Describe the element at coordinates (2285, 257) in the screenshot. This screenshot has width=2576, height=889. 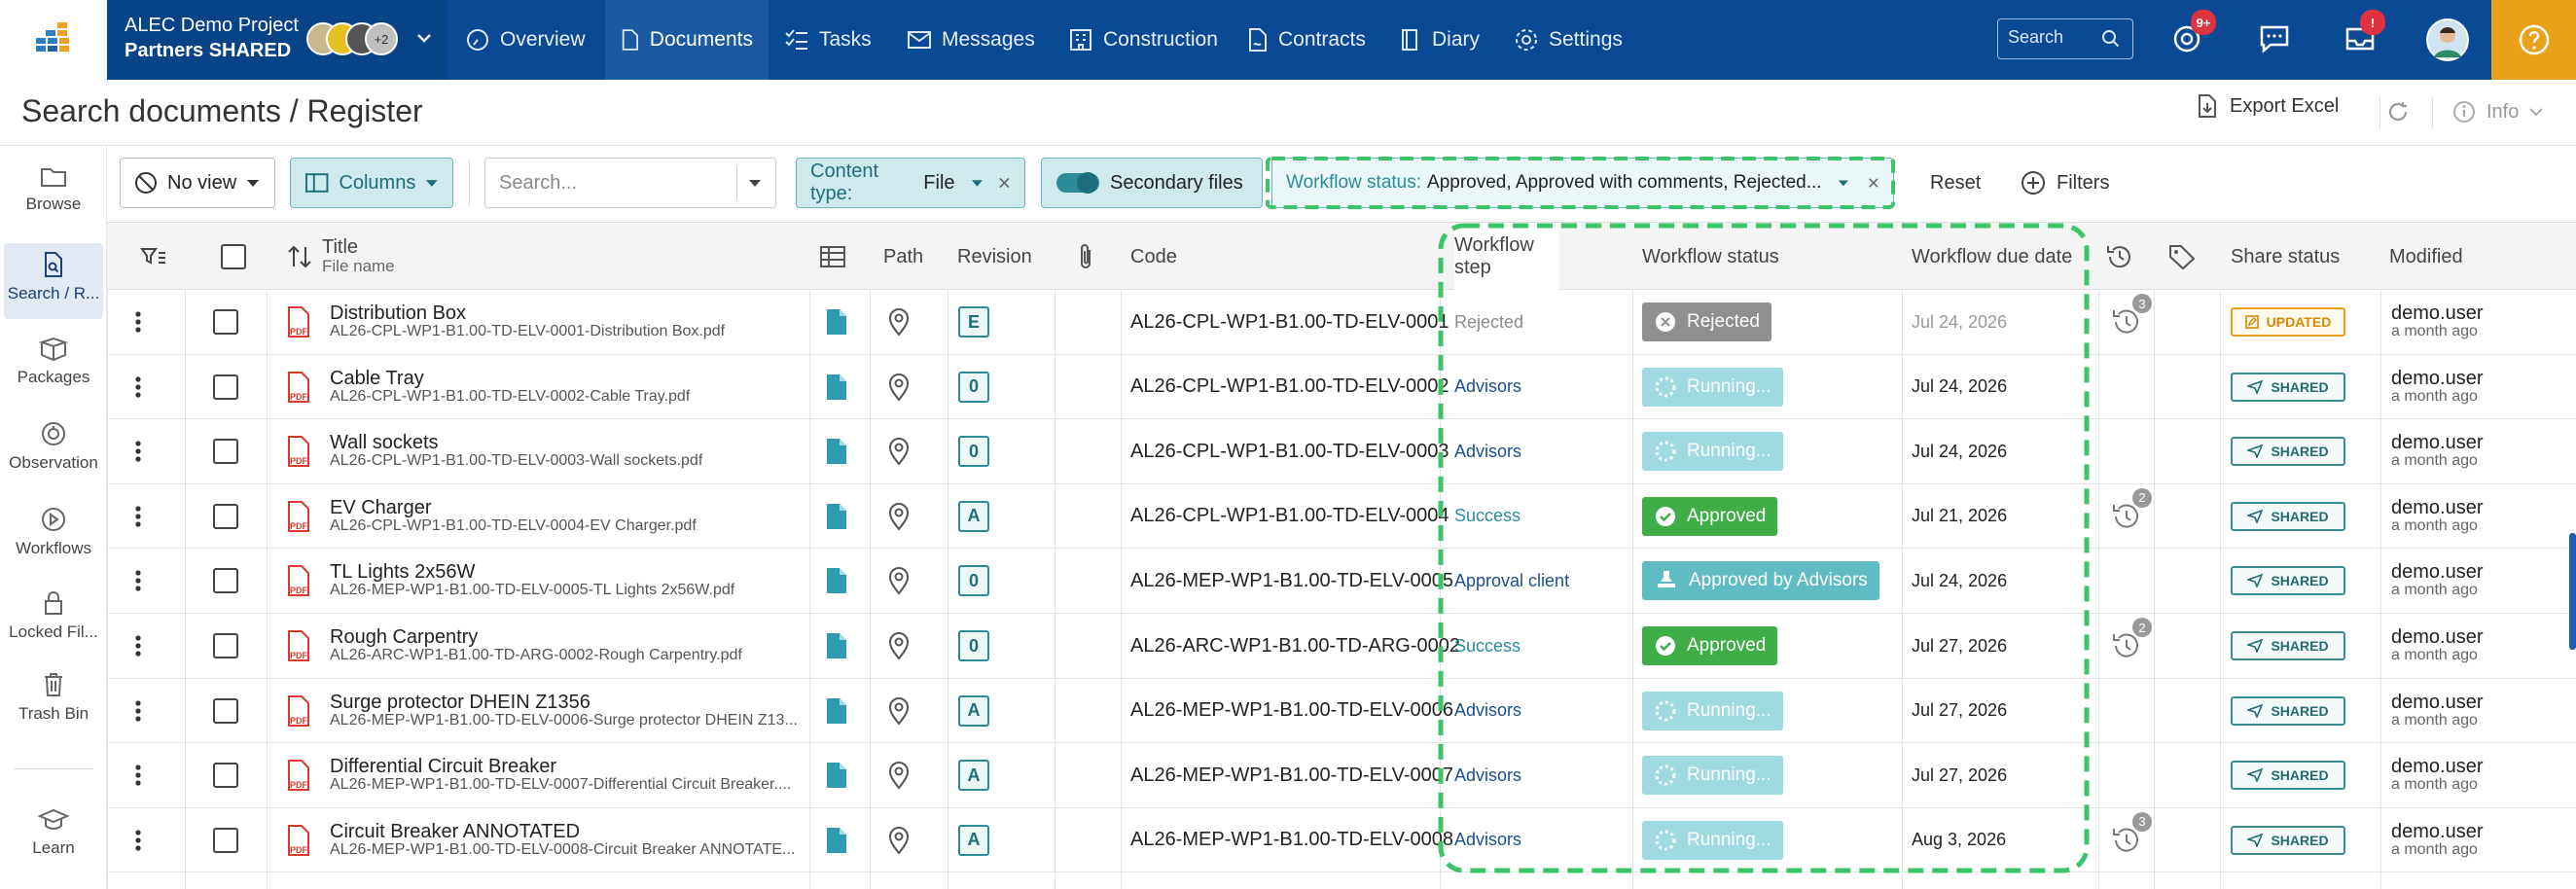
I see `column-share-status: Share status` at that location.